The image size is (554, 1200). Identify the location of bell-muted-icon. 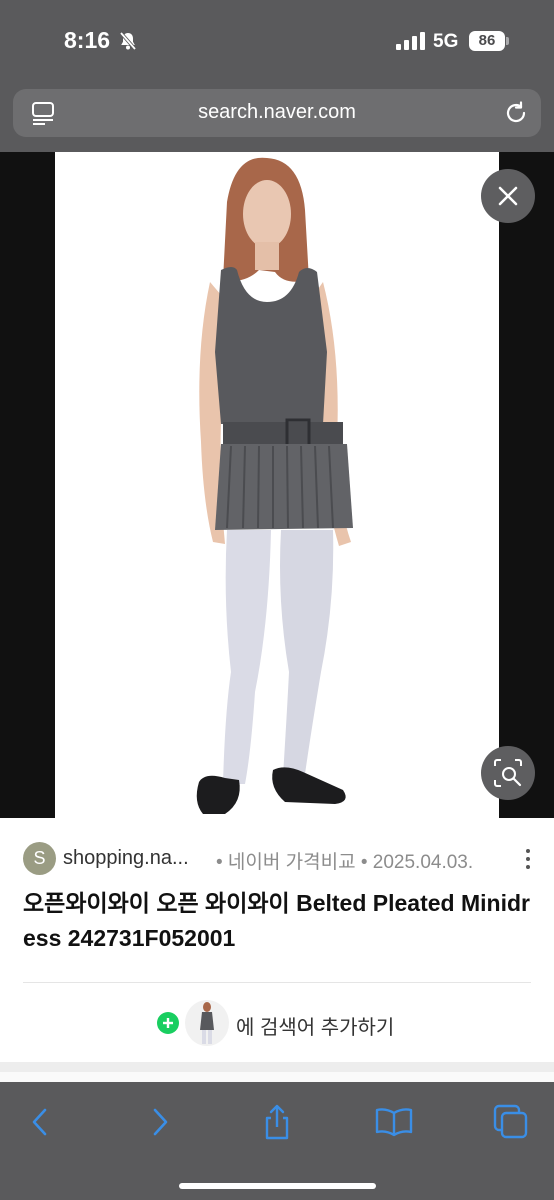
(128, 43).